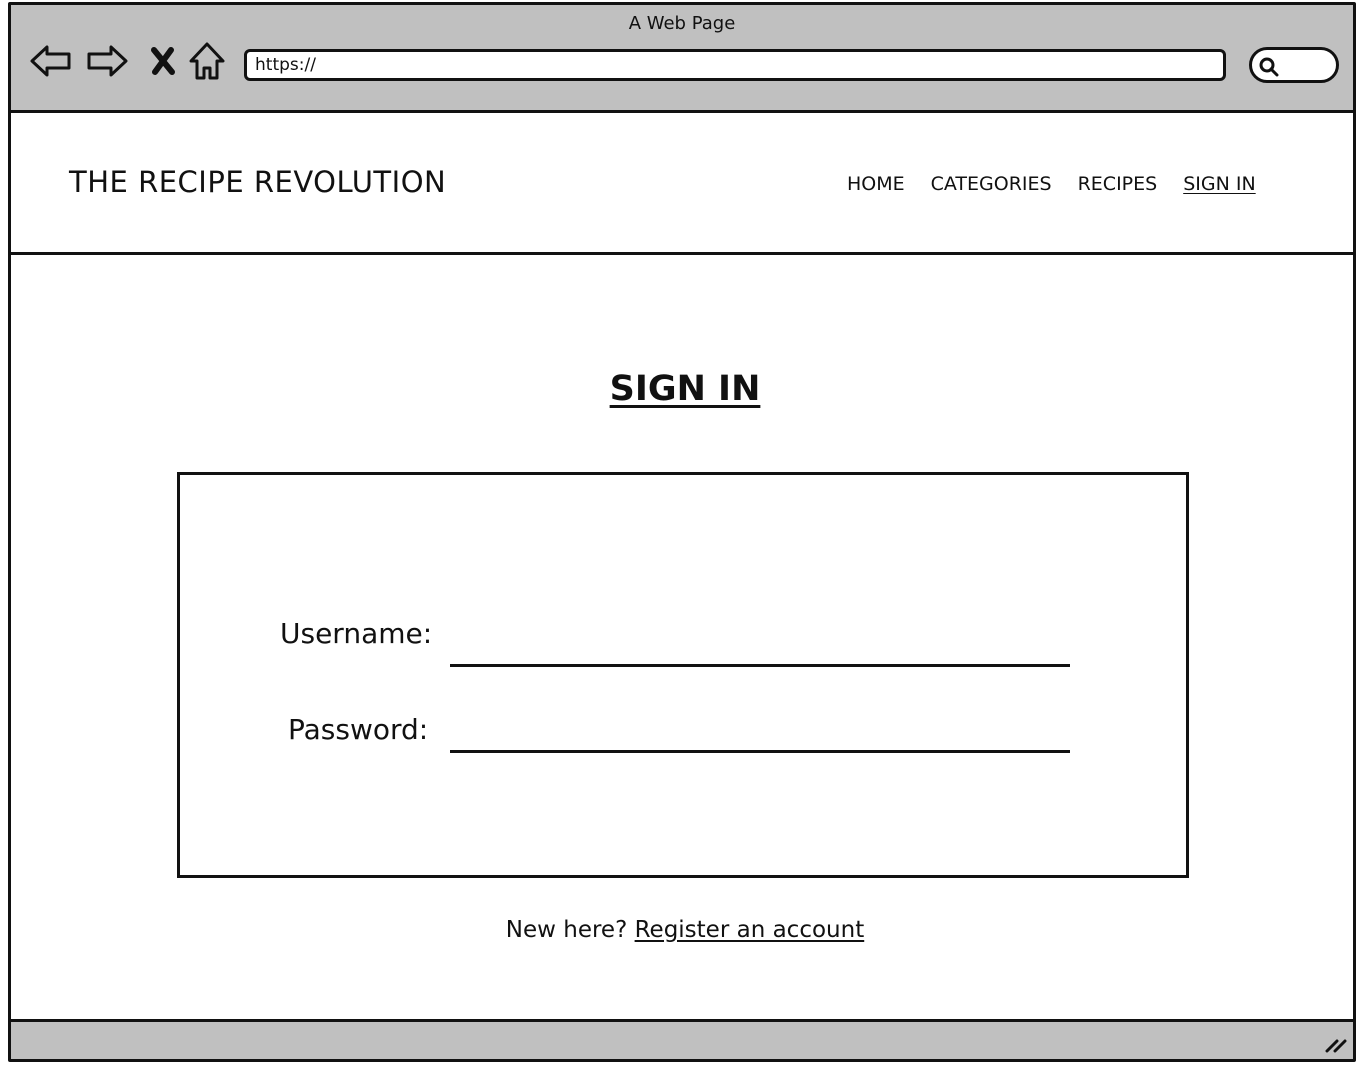  Describe the element at coordinates (760, 736) in the screenshot. I see `password-input` at that location.